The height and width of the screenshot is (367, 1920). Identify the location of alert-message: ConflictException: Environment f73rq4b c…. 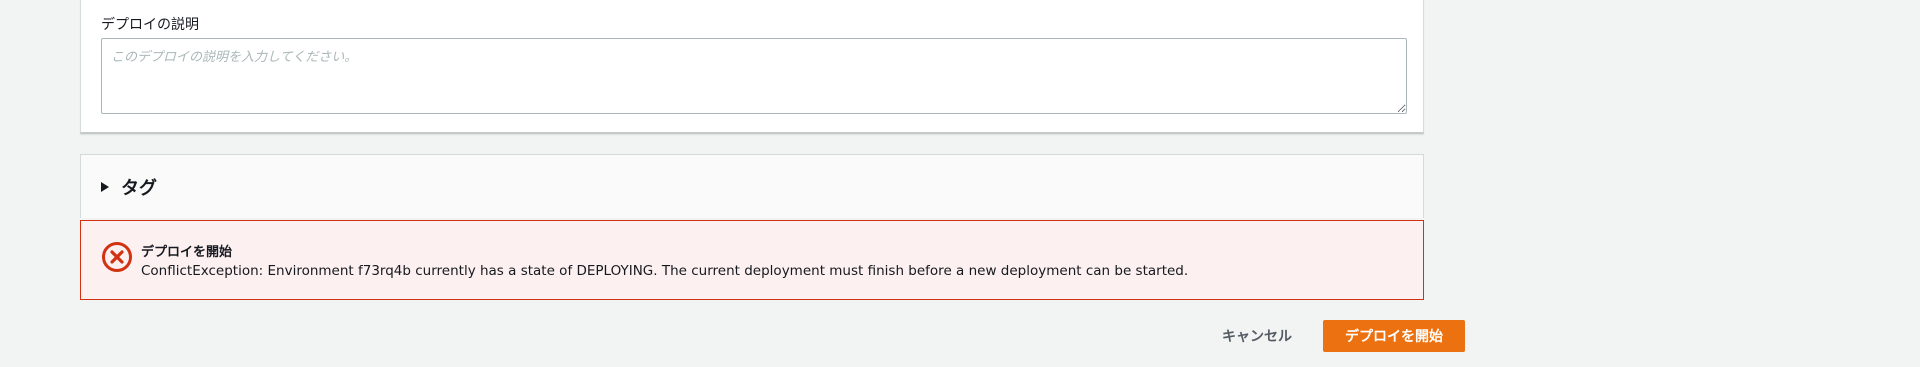
(665, 271).